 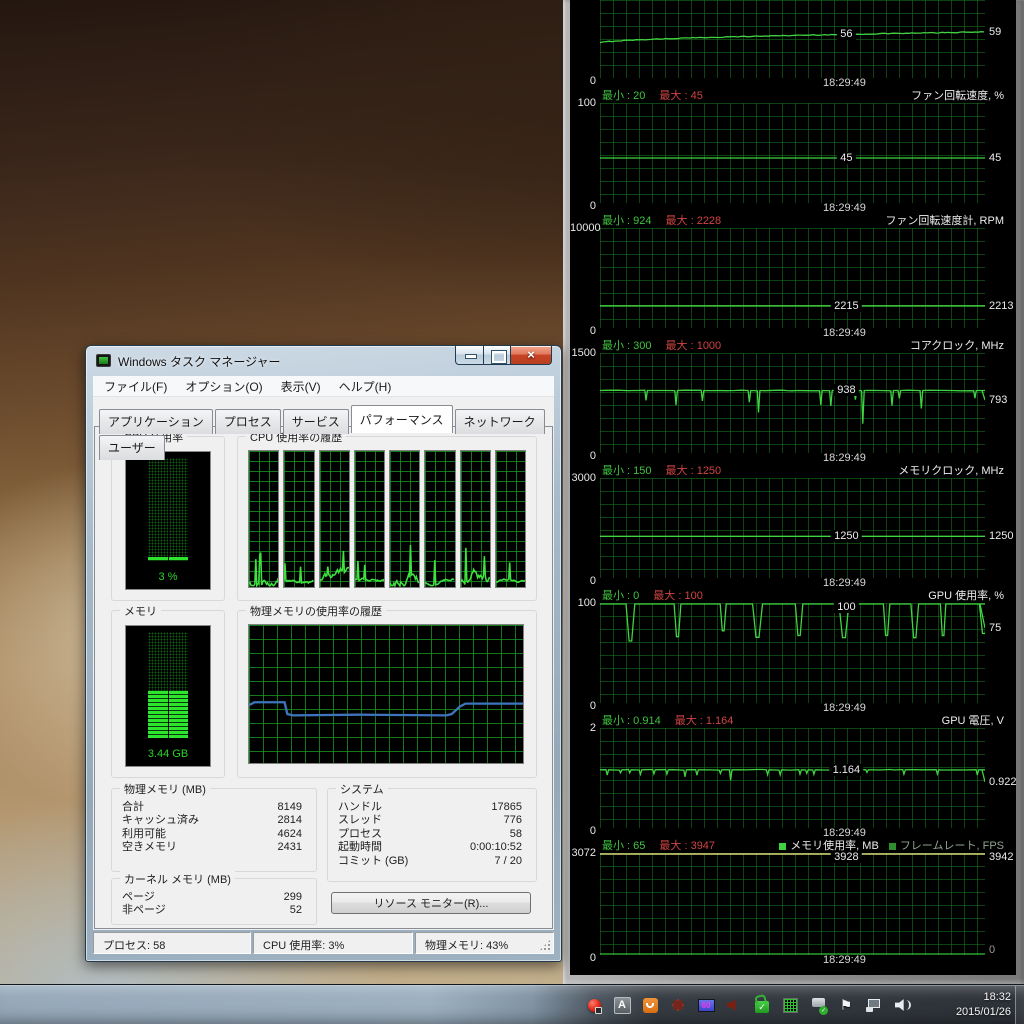 I want to click on memory-gauge: 3.44 GB, so click(x=168, y=696).